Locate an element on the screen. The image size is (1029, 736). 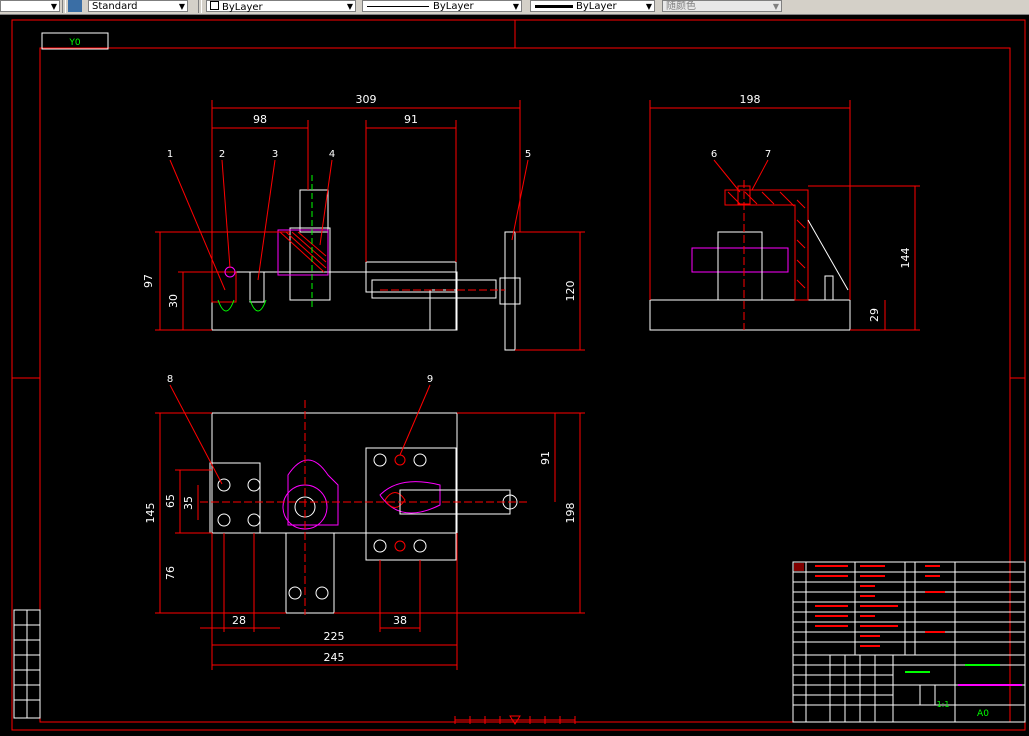
workspace-dropdown: ▼ is located at coordinates (30, 6).